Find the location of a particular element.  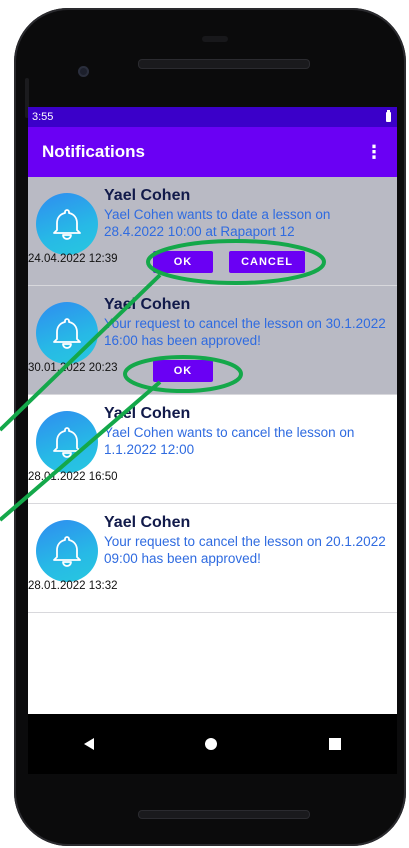

more-vert-icon: ⋮ is located at coordinates (374, 152).